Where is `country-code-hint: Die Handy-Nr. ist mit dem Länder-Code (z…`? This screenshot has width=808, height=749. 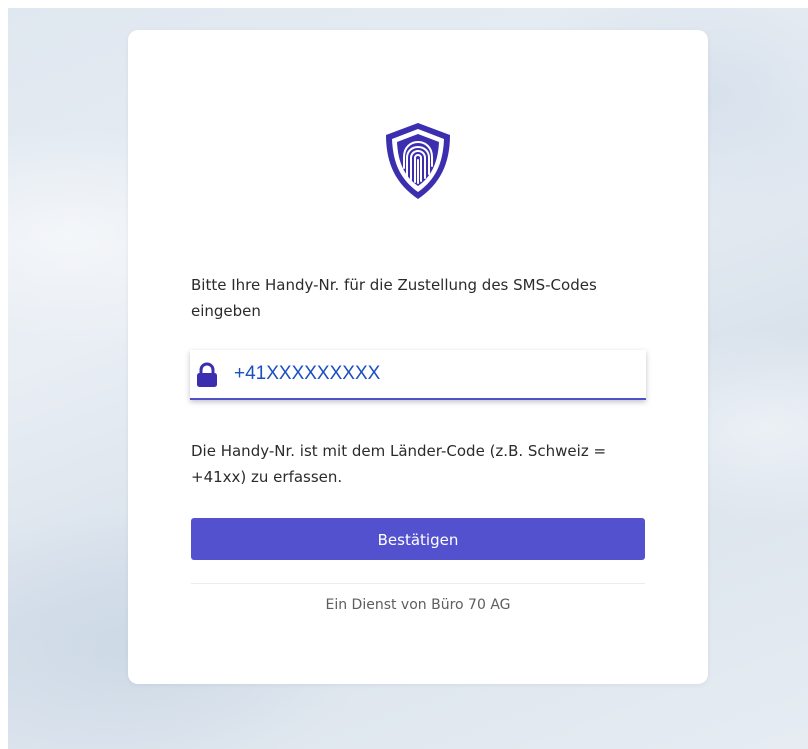
country-code-hint: Die Handy-Nr. ist mit dem Länder-Code (z… is located at coordinates (399, 464).